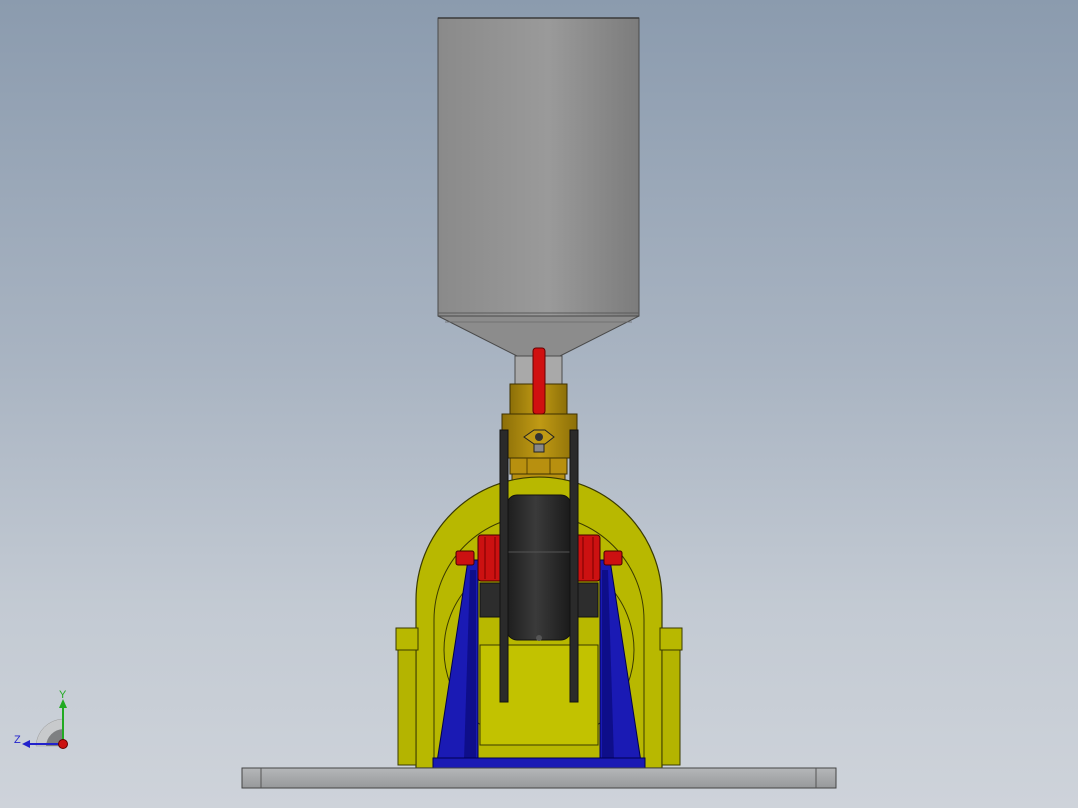 The height and width of the screenshot is (808, 1078). What do you see at coordinates (539, 778) in the screenshot?
I see `base-plate` at bounding box center [539, 778].